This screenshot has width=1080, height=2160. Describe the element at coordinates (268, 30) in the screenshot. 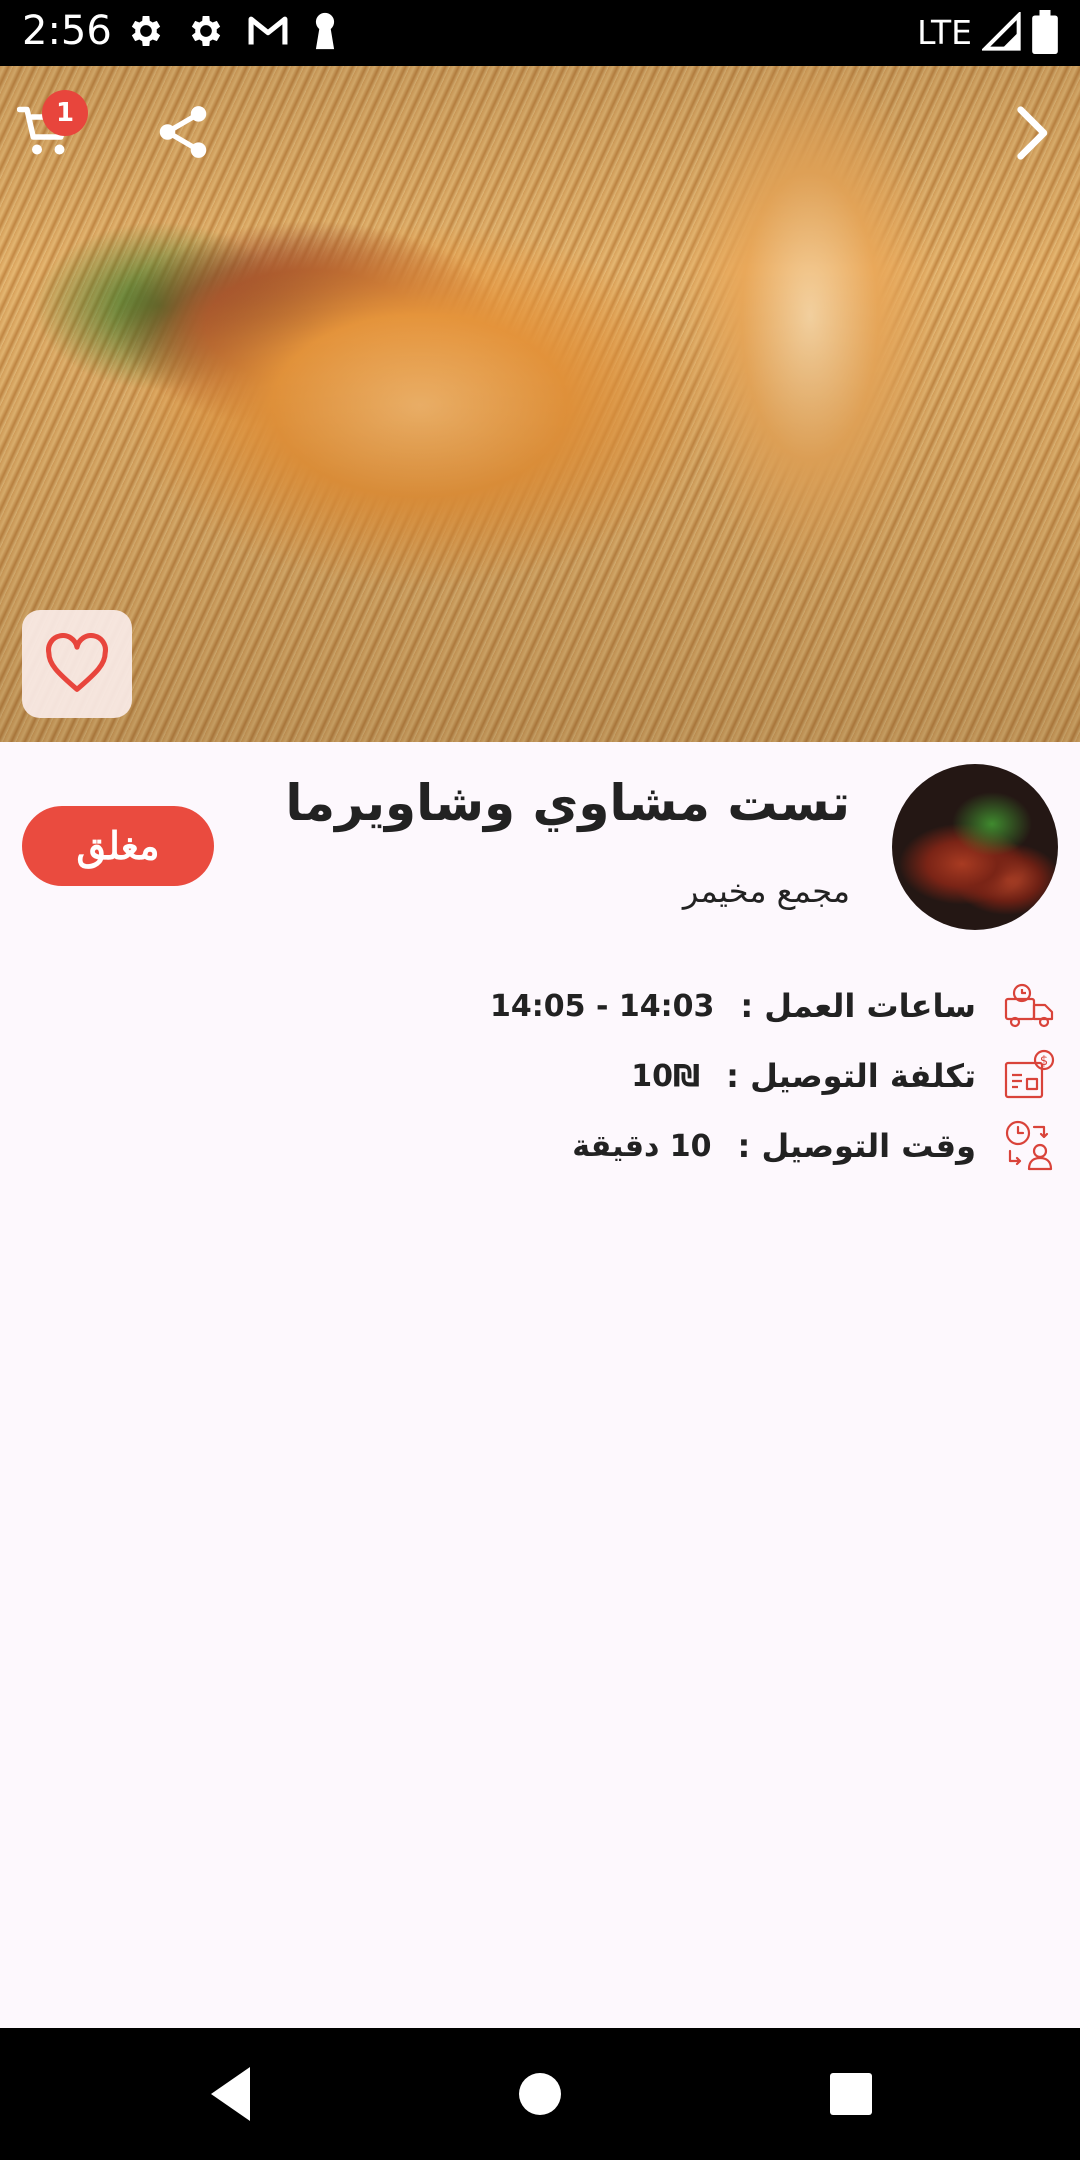

I see `gmail-icon` at that location.